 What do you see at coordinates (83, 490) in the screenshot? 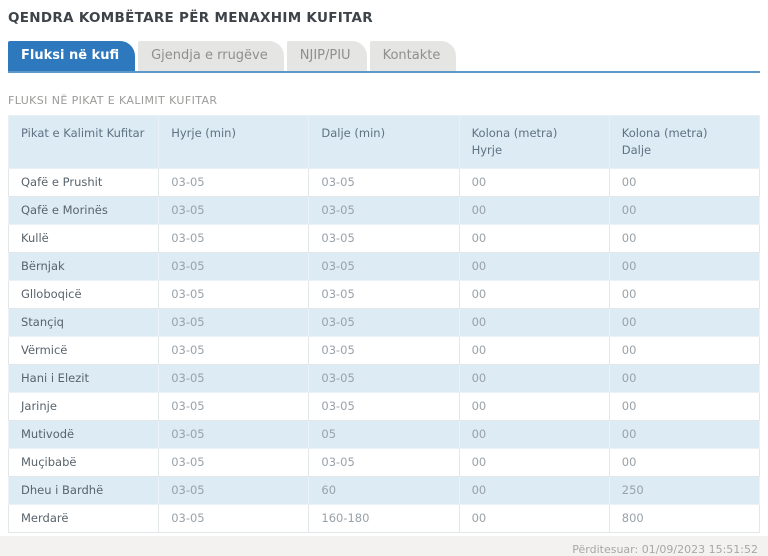
I see `cell-name: Dheu i Bardhë` at bounding box center [83, 490].